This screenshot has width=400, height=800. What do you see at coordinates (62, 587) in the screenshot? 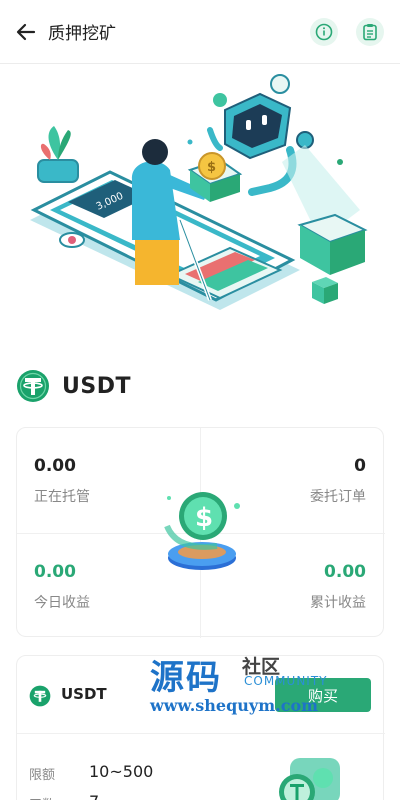
I see `stat-today-earnings: 0.00 今日收益` at bounding box center [62, 587].